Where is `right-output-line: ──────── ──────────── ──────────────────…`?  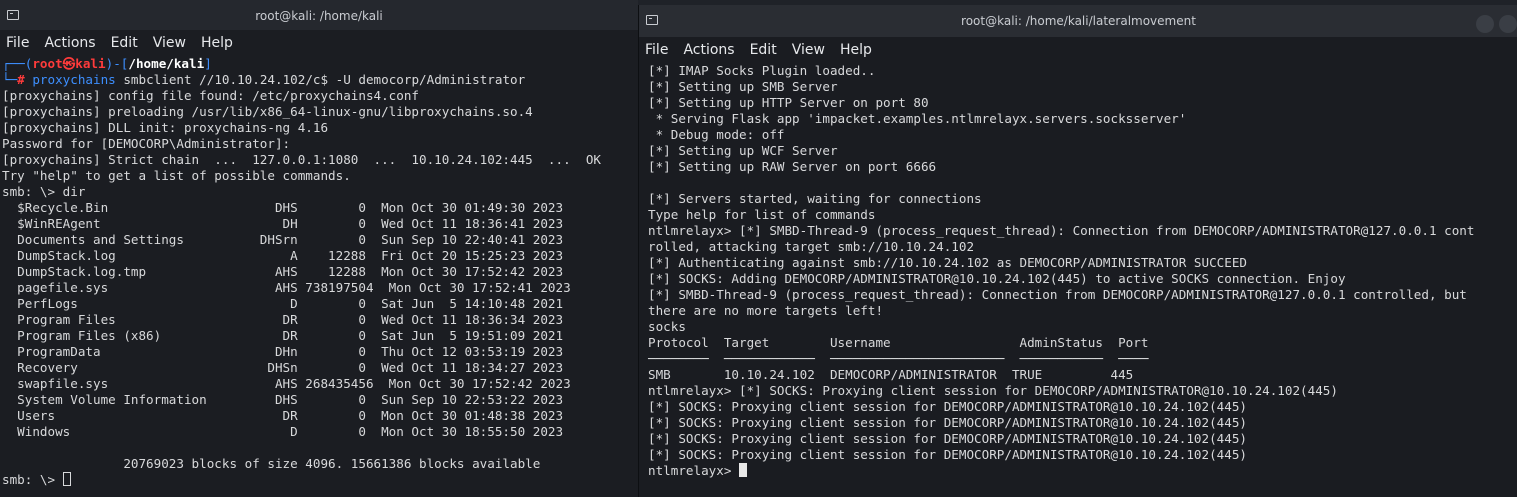
right-output-line: ──────── ──────────── ──────────────────… is located at coordinates (898, 358).